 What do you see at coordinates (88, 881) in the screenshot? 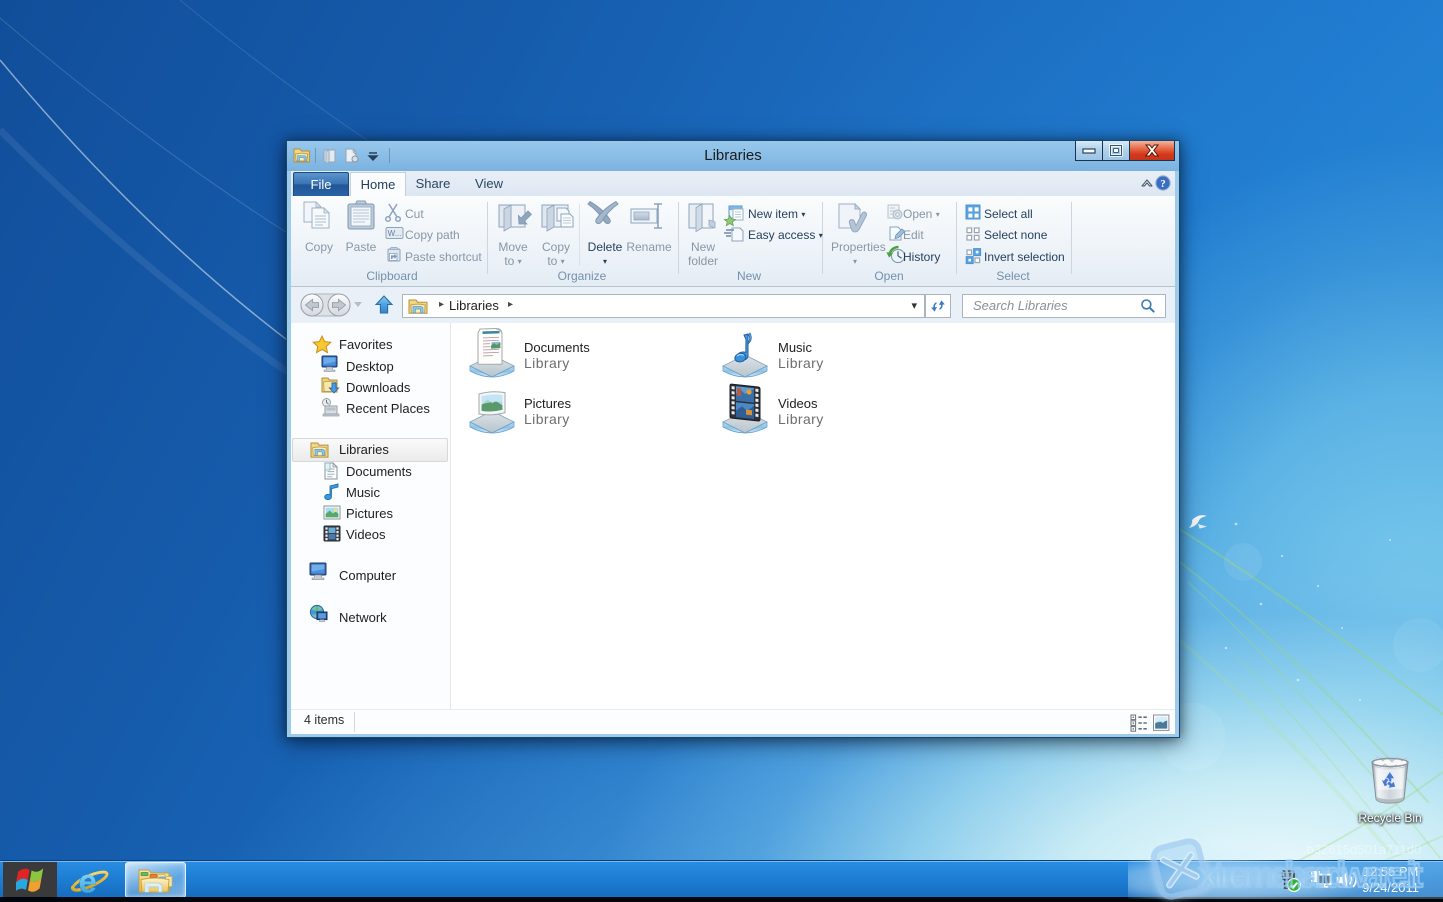
I see `svg-text: e` at bounding box center [88, 881].